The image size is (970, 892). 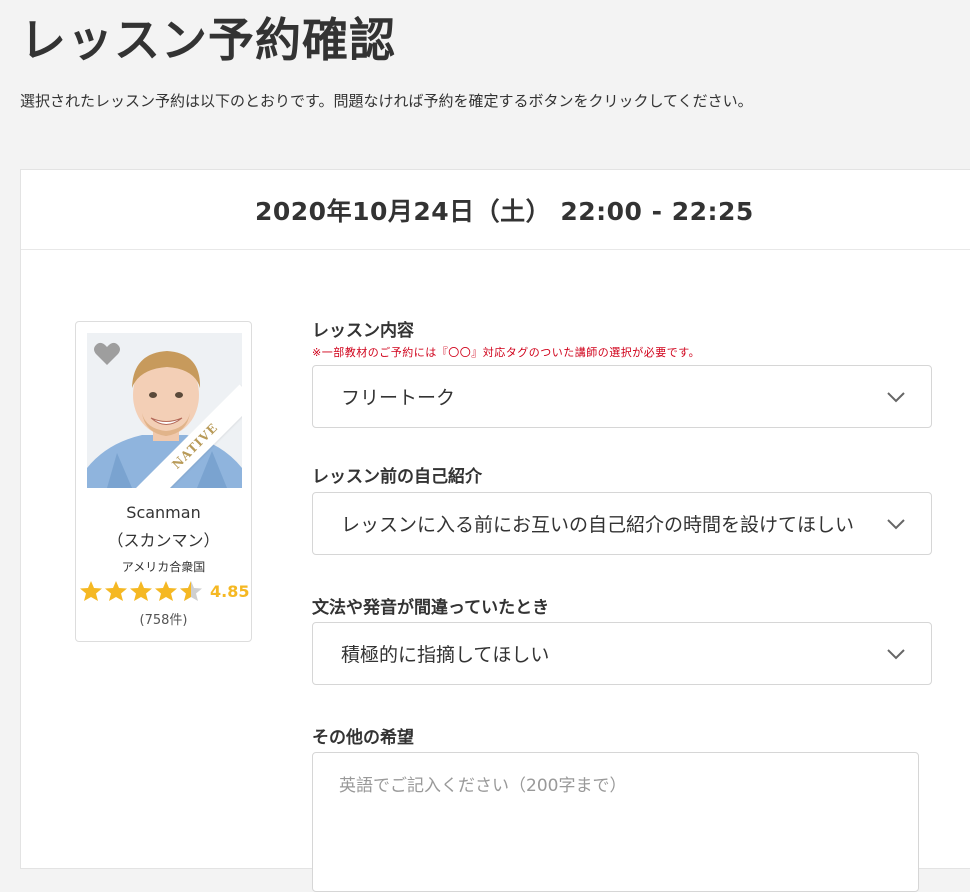 I want to click on correction-label: 文法や発音が間違っていたとき, so click(x=431, y=608).